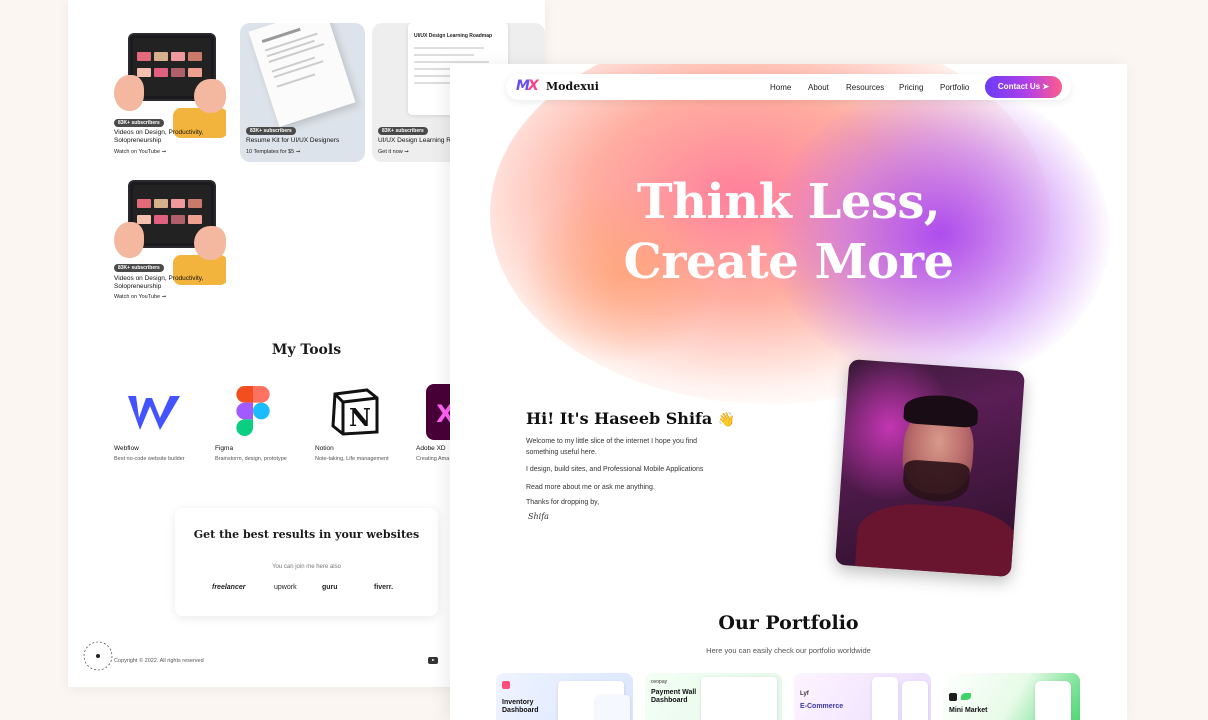 The height and width of the screenshot is (720, 1208). Describe the element at coordinates (968, 710) in the screenshot. I see `portfolio-card-label: Mini Market` at that location.